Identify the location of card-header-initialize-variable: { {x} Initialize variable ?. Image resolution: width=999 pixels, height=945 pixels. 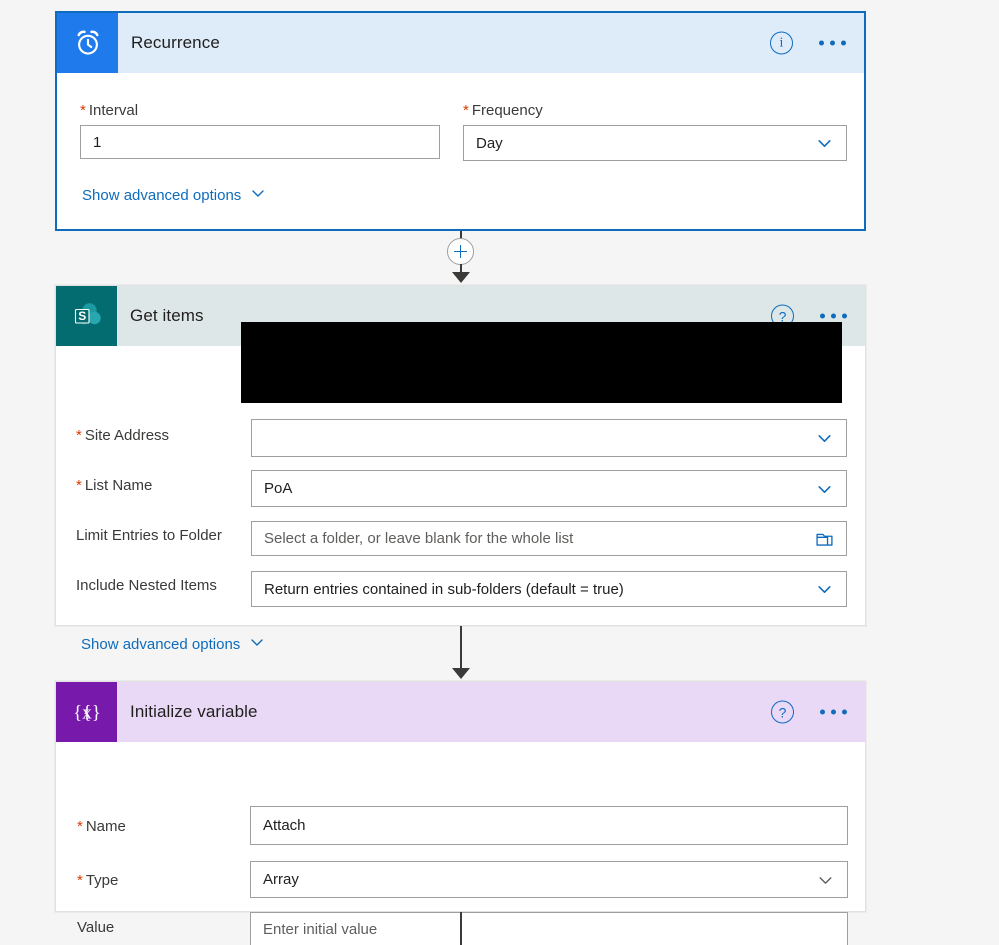
(460, 712).